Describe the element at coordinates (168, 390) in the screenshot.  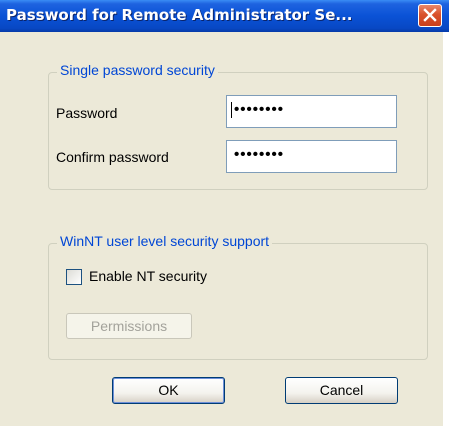
I see `ok-button: OK` at that location.